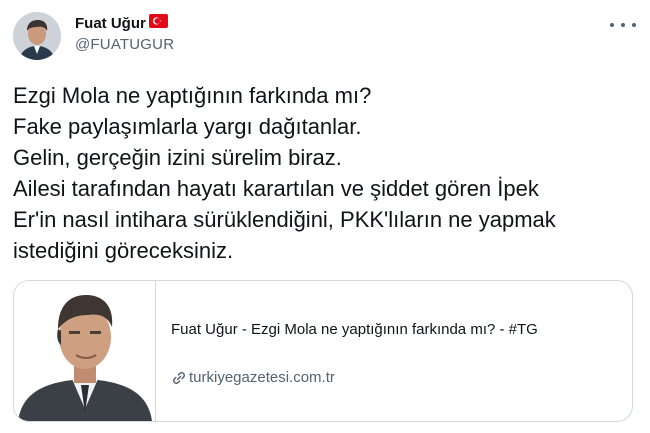 The image size is (650, 433). What do you see at coordinates (179, 378) in the screenshot?
I see `link-icon` at bounding box center [179, 378].